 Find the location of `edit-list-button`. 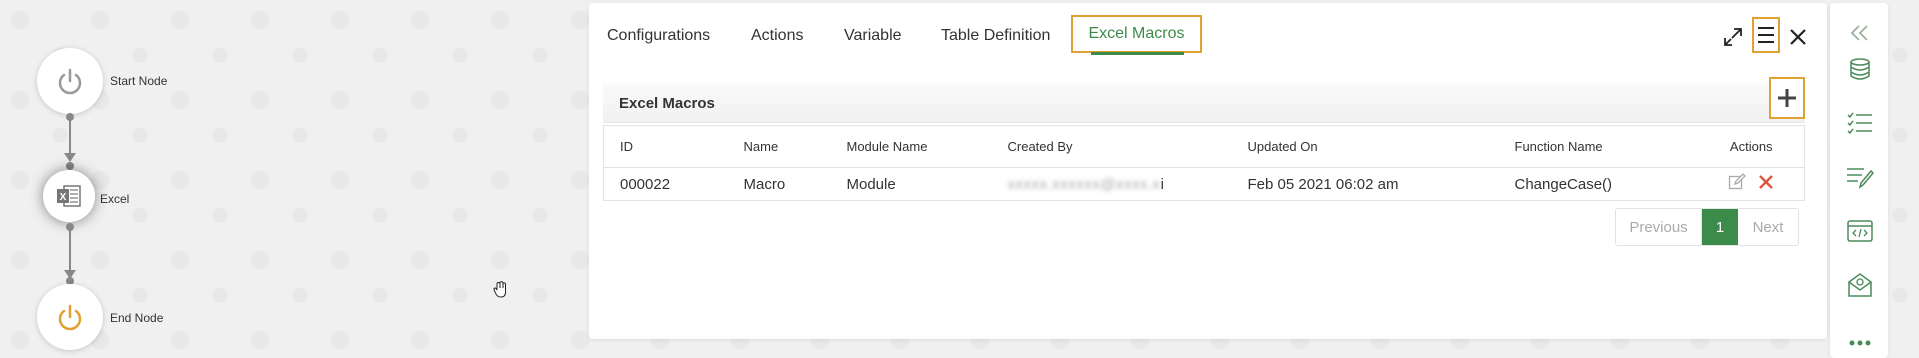

edit-list-button is located at coordinates (1860, 177).